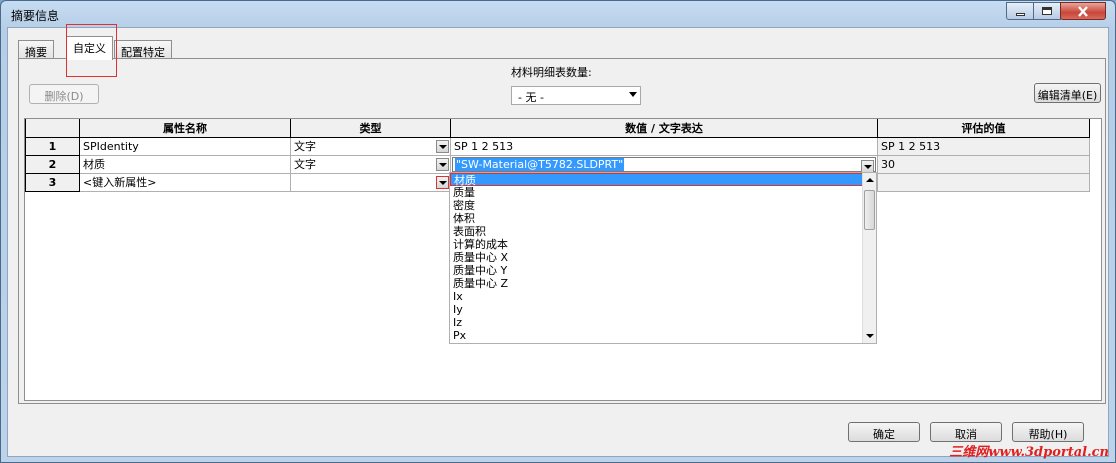 This screenshot has height=463, width=1116. Describe the element at coordinates (551, 72) in the screenshot. I see `bom-quantity-label: 材料明细表数量:` at that location.